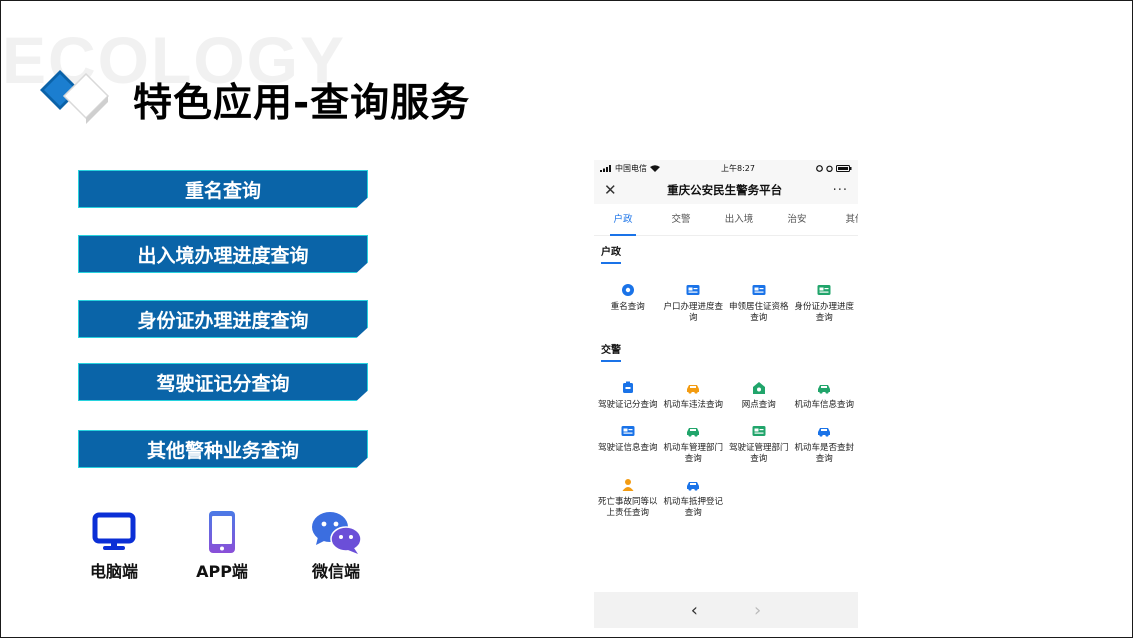 The height and width of the screenshot is (638, 1133). I want to click on service-item-label: 户口办理进度查询, so click(693, 312).